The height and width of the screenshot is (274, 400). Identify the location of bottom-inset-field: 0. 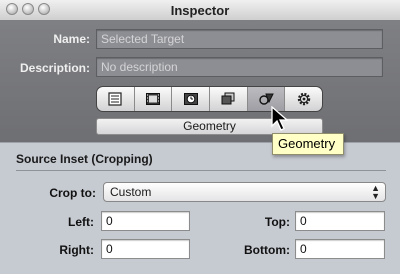
(340, 249).